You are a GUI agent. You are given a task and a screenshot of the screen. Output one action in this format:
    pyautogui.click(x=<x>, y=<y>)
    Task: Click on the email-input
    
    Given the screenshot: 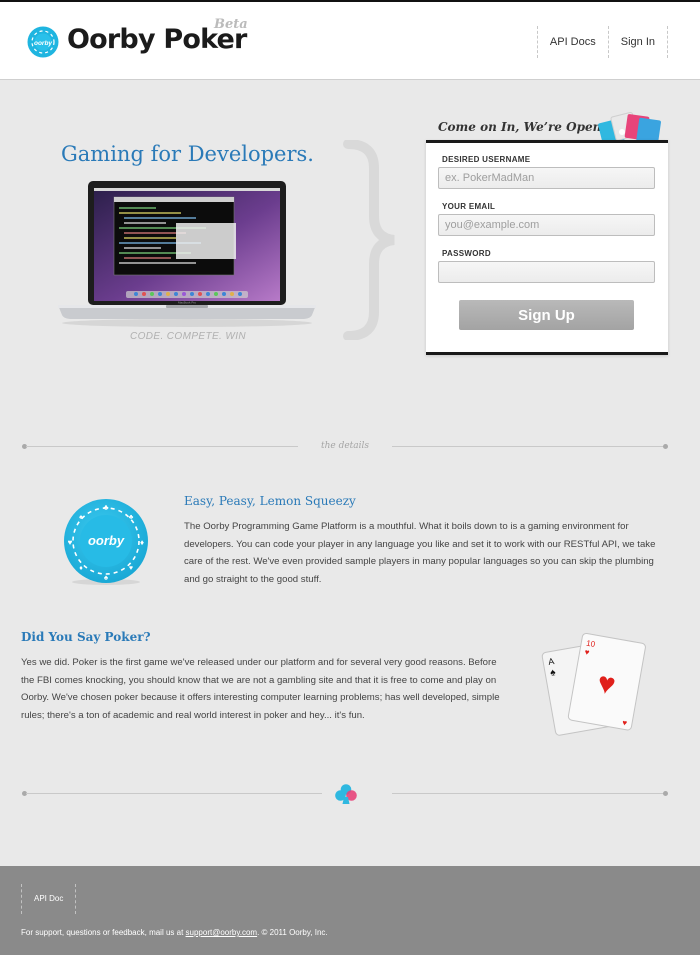 What is the action you would take?
    pyautogui.click(x=546, y=225)
    